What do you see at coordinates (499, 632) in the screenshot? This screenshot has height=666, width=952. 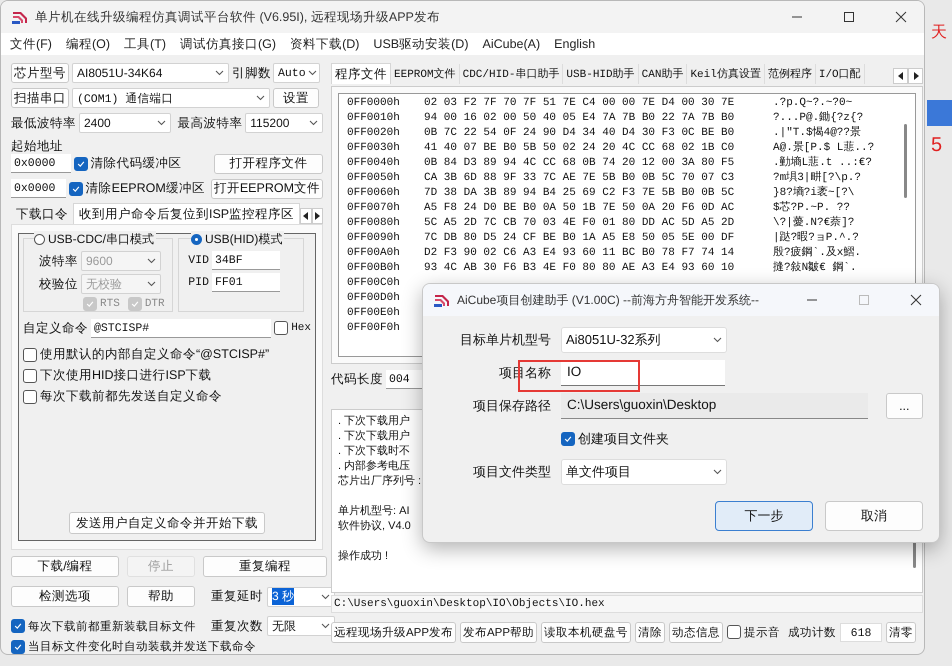 I see `toolbar-button: 发布APP帮助` at bounding box center [499, 632].